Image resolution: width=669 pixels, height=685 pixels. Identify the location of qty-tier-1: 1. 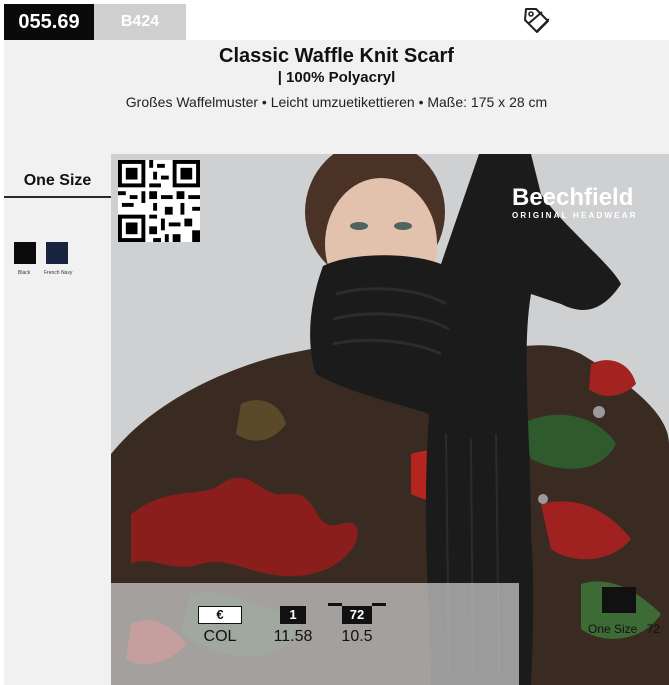
(293, 615).